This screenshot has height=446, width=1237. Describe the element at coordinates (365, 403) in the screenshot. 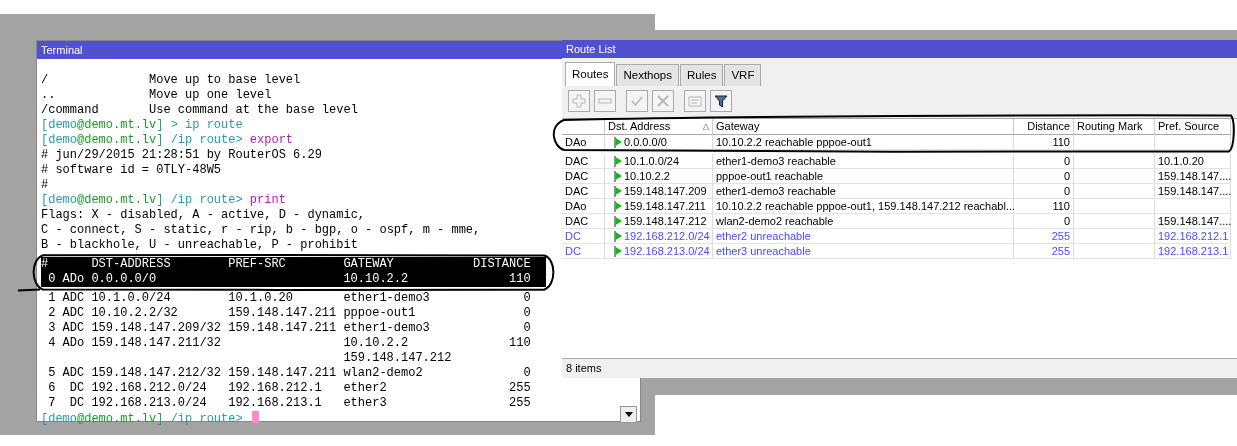

I see `table-cell-text: ether3` at that location.